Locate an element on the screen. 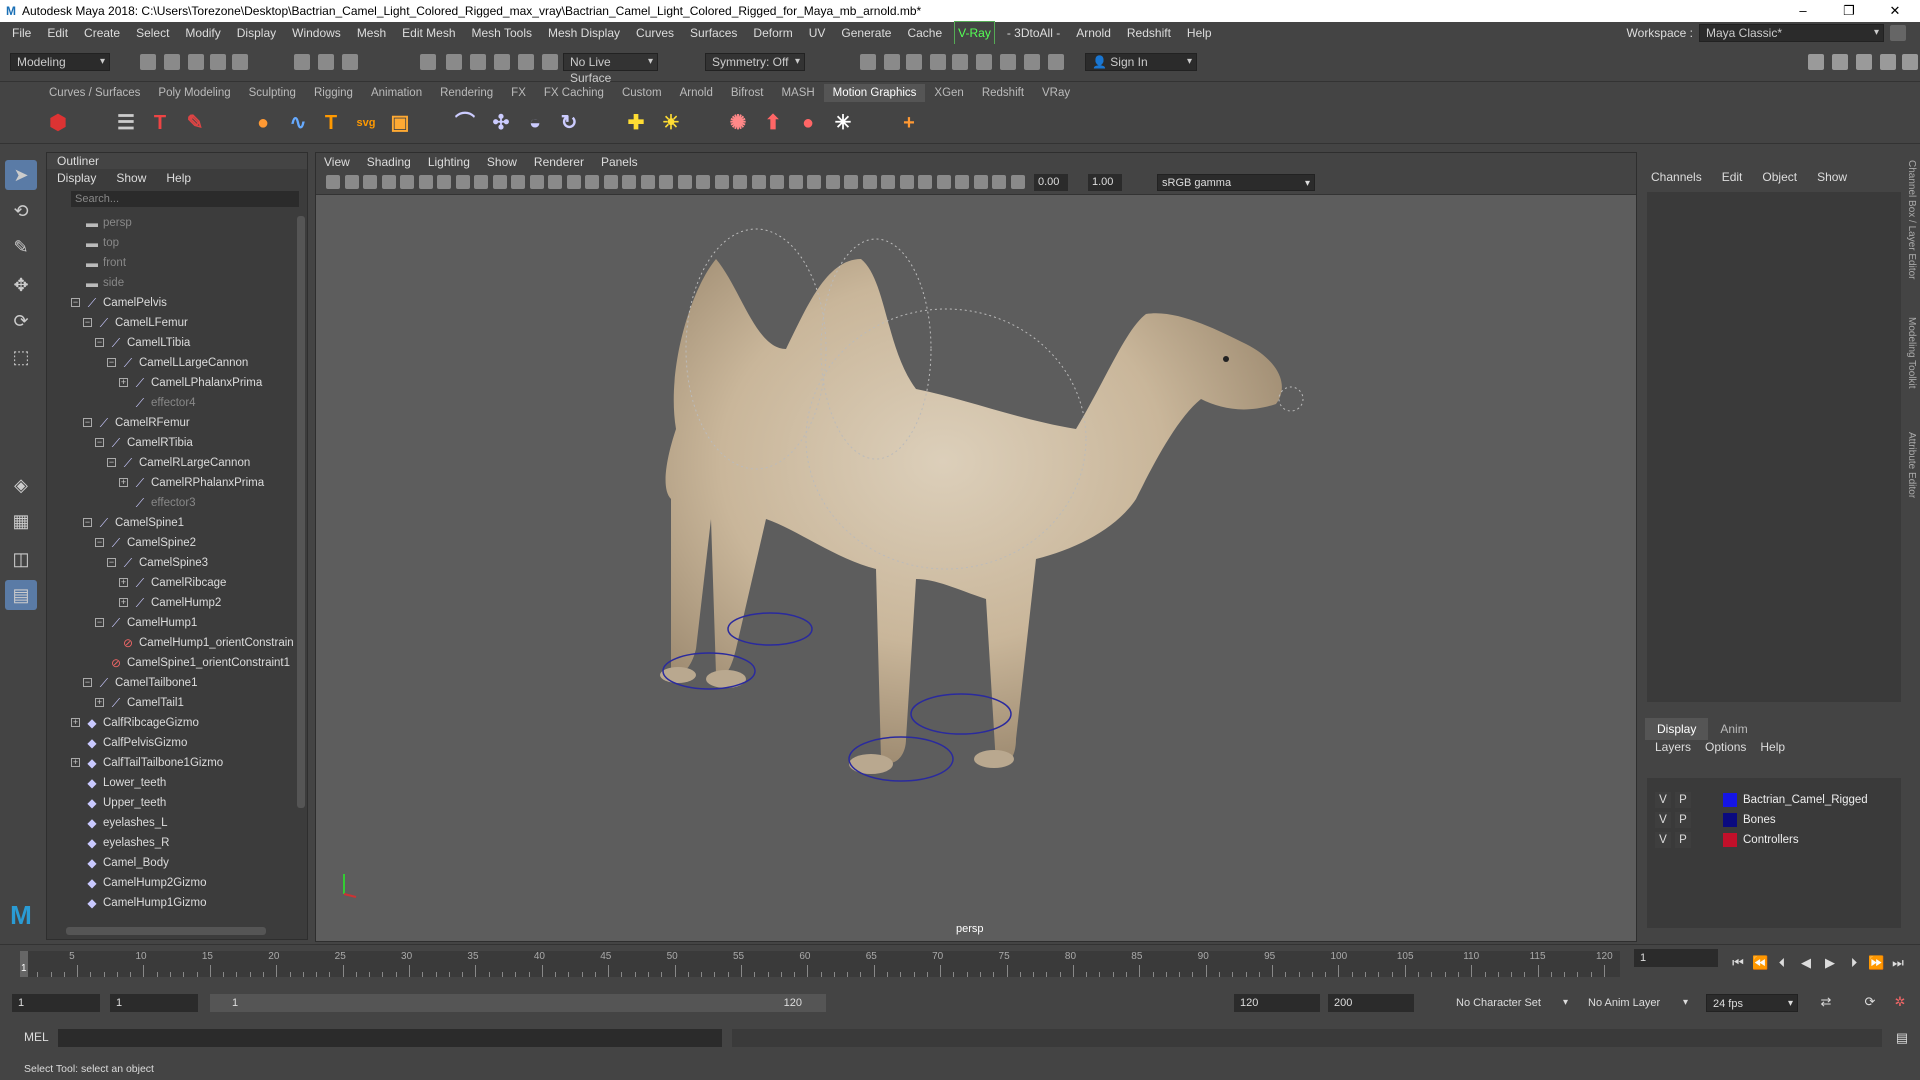 This screenshot has height=1080, width=1920. outliner-horizontal-scrollbar is located at coordinates (166, 931).